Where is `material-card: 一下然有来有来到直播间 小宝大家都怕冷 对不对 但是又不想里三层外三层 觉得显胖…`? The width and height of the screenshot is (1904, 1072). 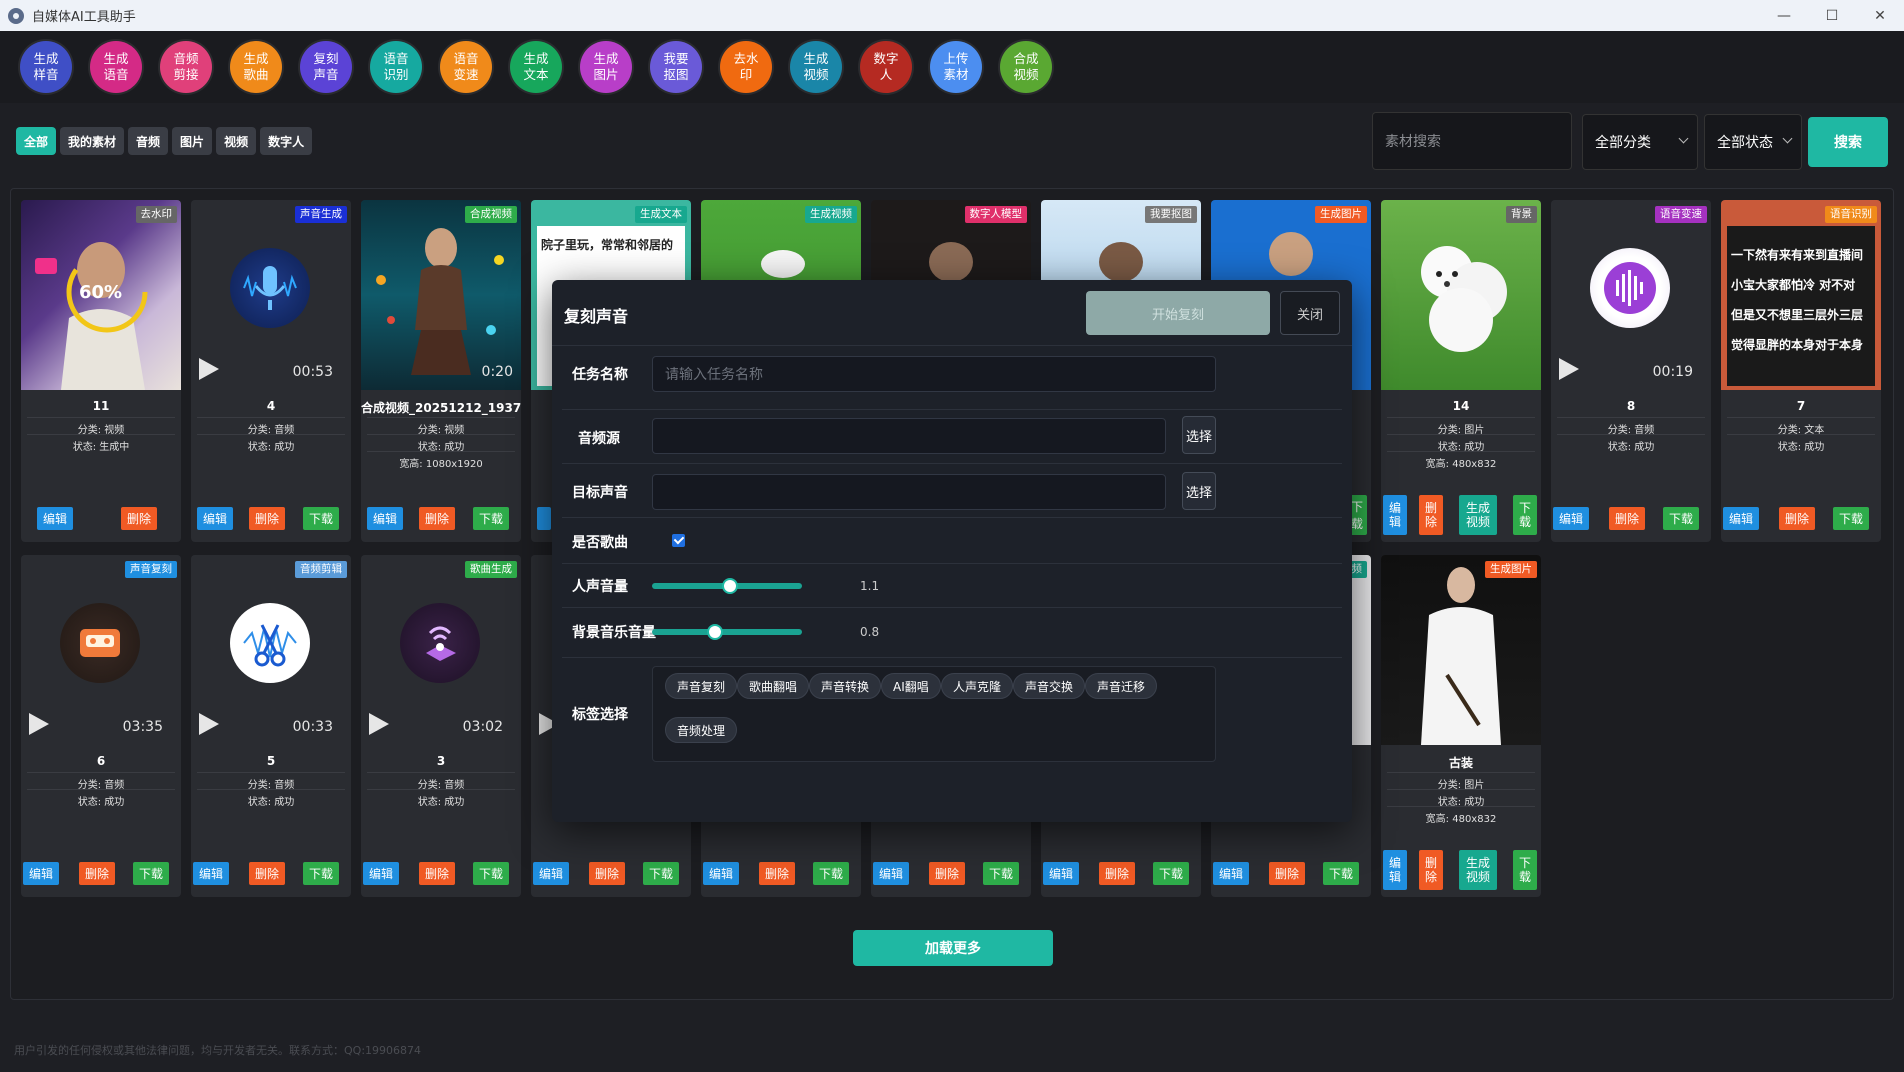
material-card: 一下然有来有来到直播间 小宝大家都怕冷 对不对 但是又不想里三层外三层 觉得显胖… is located at coordinates (1801, 371).